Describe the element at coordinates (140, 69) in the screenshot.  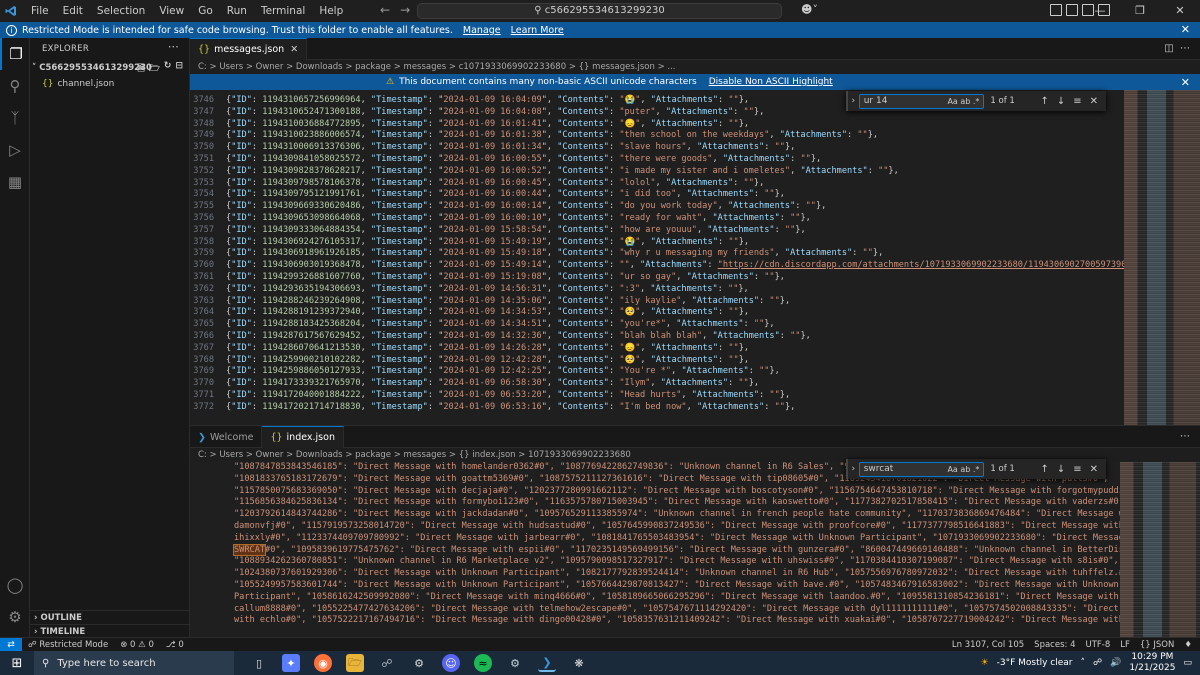
I see `new-file-icon: 🗎` at that location.